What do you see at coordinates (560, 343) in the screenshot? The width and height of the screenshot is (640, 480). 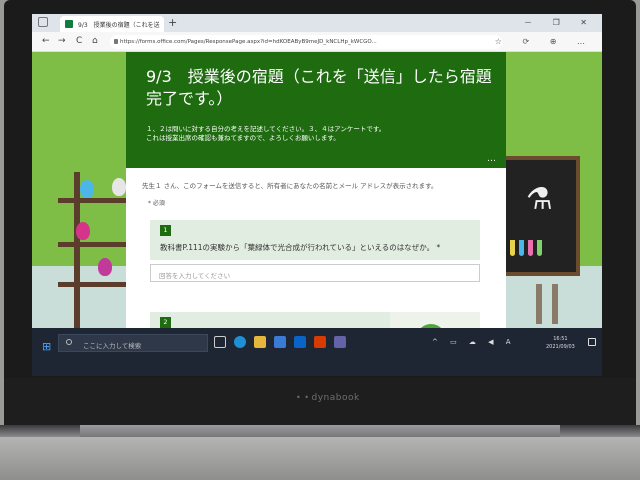 I see `clock: 16:51 2021/09/03` at bounding box center [560, 343].